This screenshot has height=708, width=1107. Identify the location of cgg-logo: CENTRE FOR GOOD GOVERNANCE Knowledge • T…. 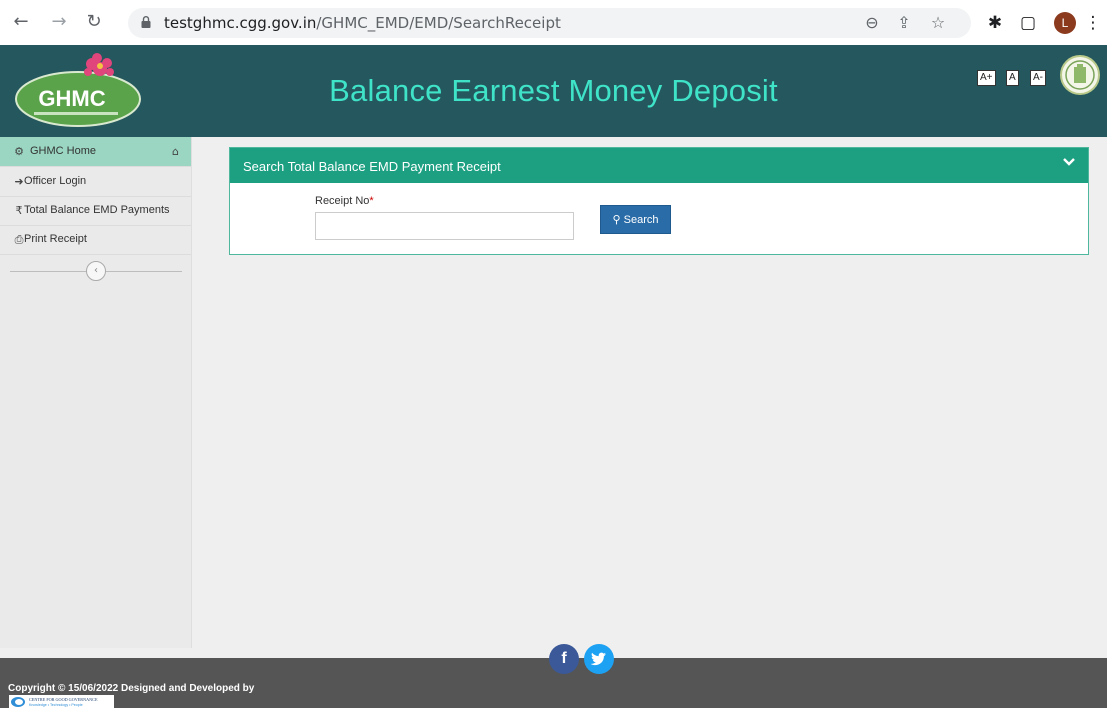
(61, 701).